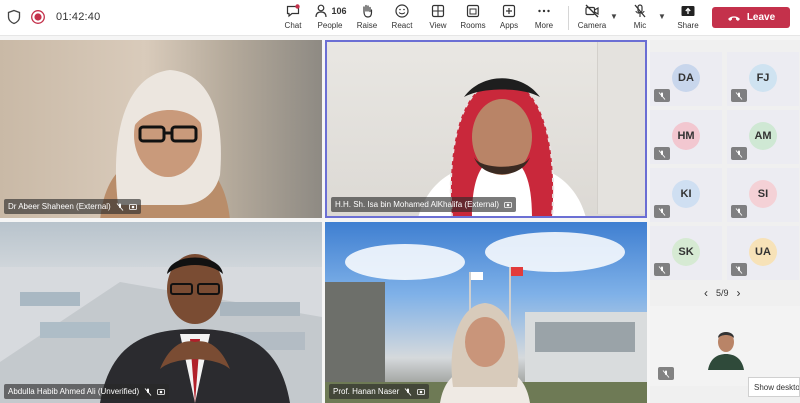 This screenshot has width=800, height=403. I want to click on participant-name: Abdulla Habib Ahmed Ali (Unverified), so click(74, 391).